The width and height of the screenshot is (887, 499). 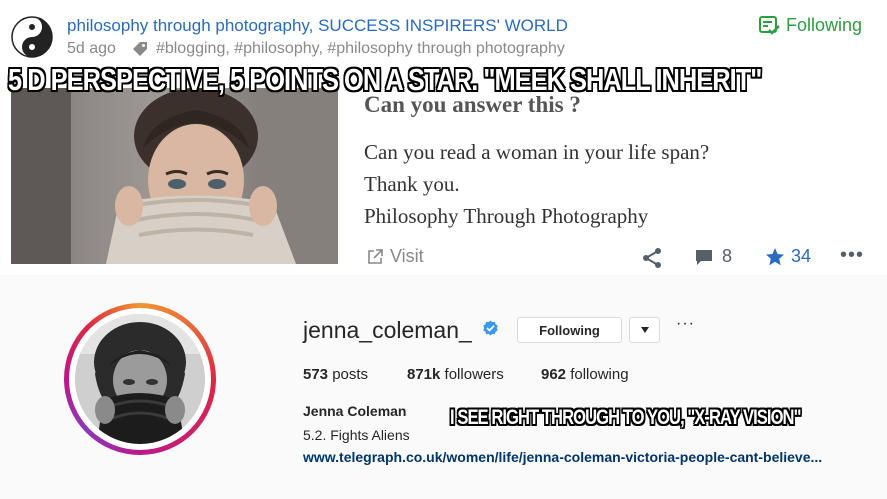 I want to click on verified-badge-icon, so click(x=490, y=328).